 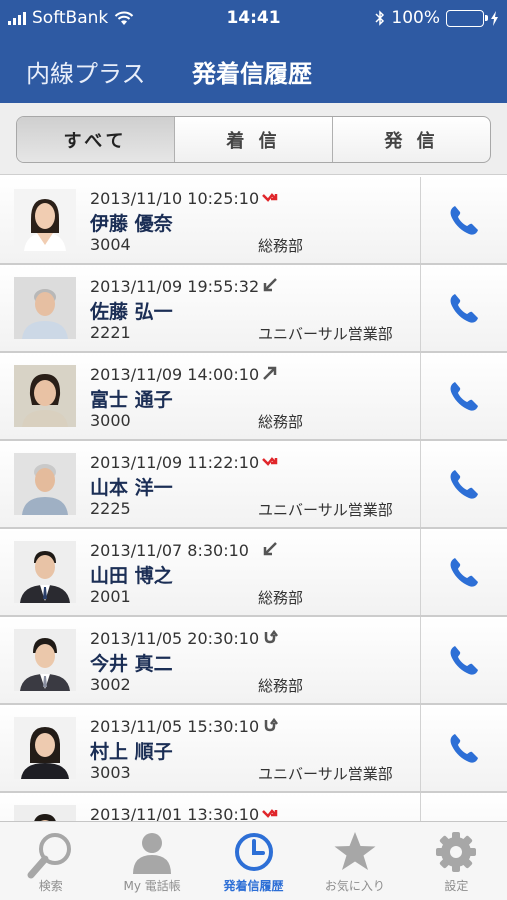 What do you see at coordinates (131, 488) in the screenshot?
I see `contact-name: 山本 洋一` at bounding box center [131, 488].